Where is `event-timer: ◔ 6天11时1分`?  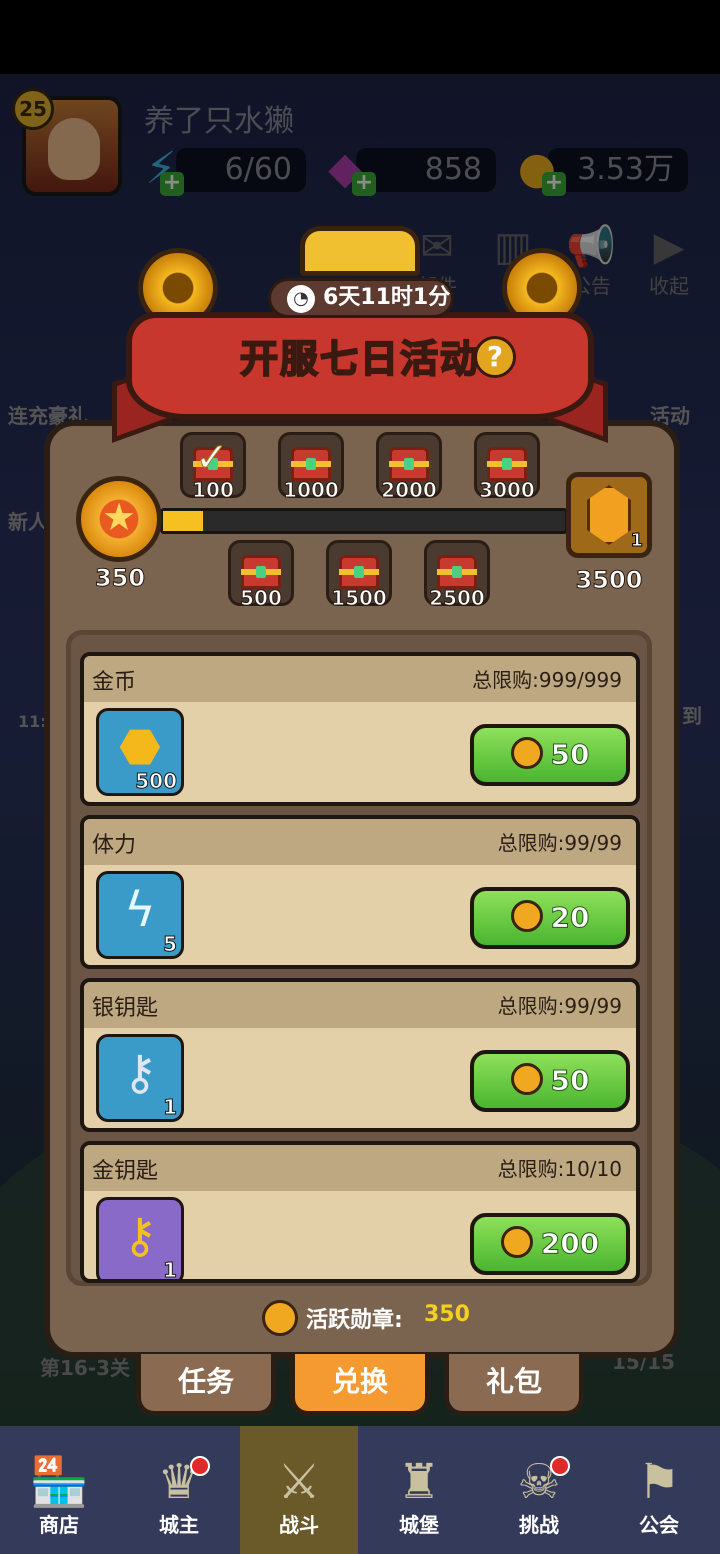
event-timer: ◔ 6天11时1分 is located at coordinates (361, 298).